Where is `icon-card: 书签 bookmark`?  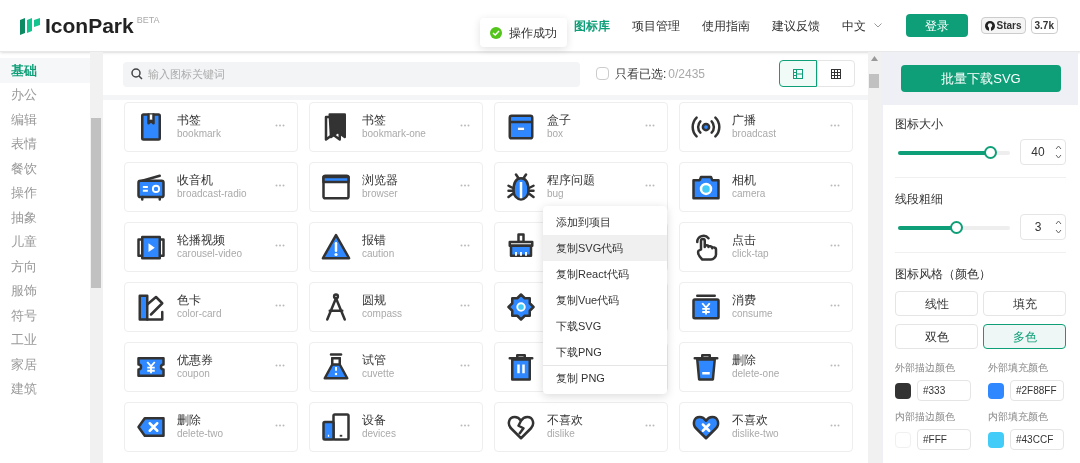 icon-card: 书签 bookmark is located at coordinates (211, 127).